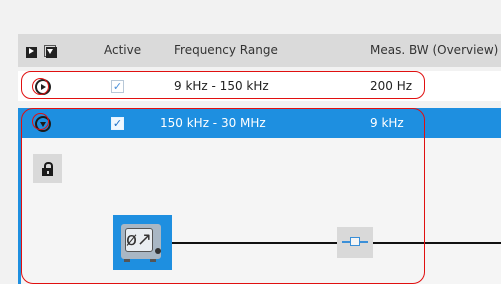 Image resolution: width=501 pixels, height=284 pixels. What do you see at coordinates (223, 85) in the screenshot?
I see `highlight-row-outline` at bounding box center [223, 85].